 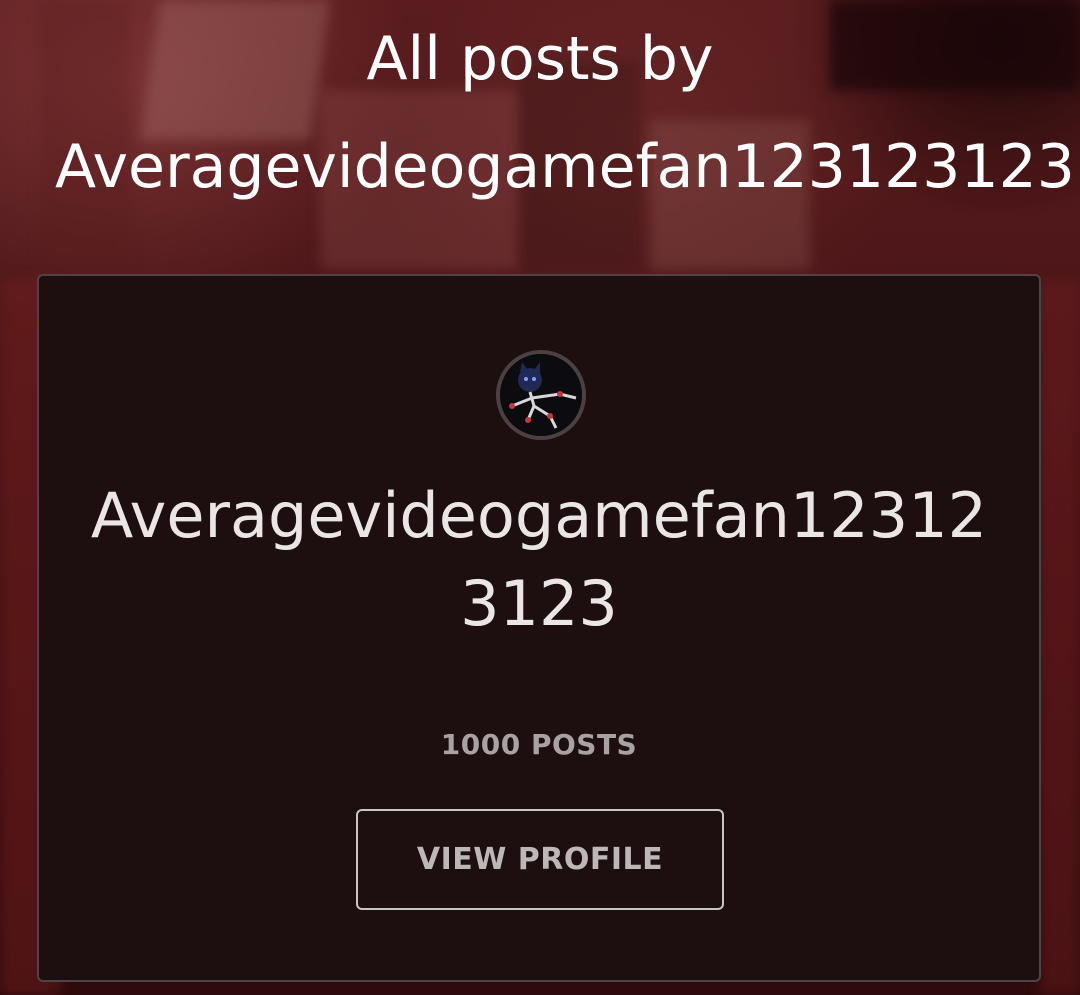 I want to click on avatar, so click(x=541, y=395).